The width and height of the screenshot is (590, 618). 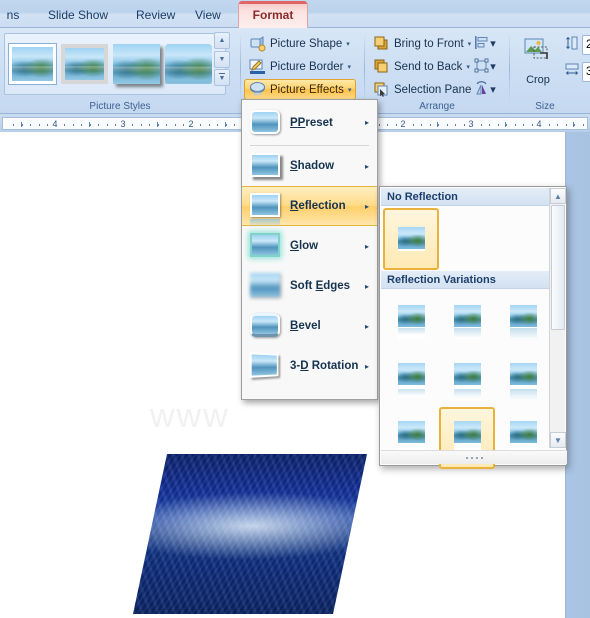 What do you see at coordinates (188, 64) in the screenshot?
I see `picture-style-reflected-rounded-rectangle` at bounding box center [188, 64].